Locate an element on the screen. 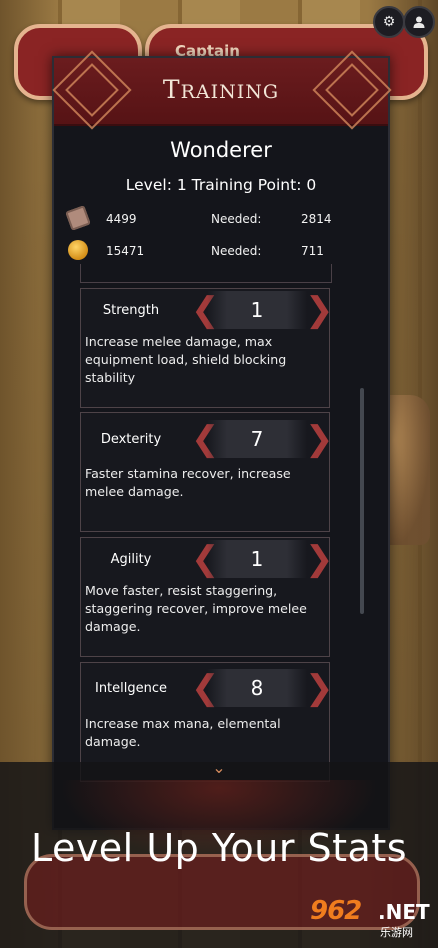  stat-value: 7 is located at coordinates (257, 439).